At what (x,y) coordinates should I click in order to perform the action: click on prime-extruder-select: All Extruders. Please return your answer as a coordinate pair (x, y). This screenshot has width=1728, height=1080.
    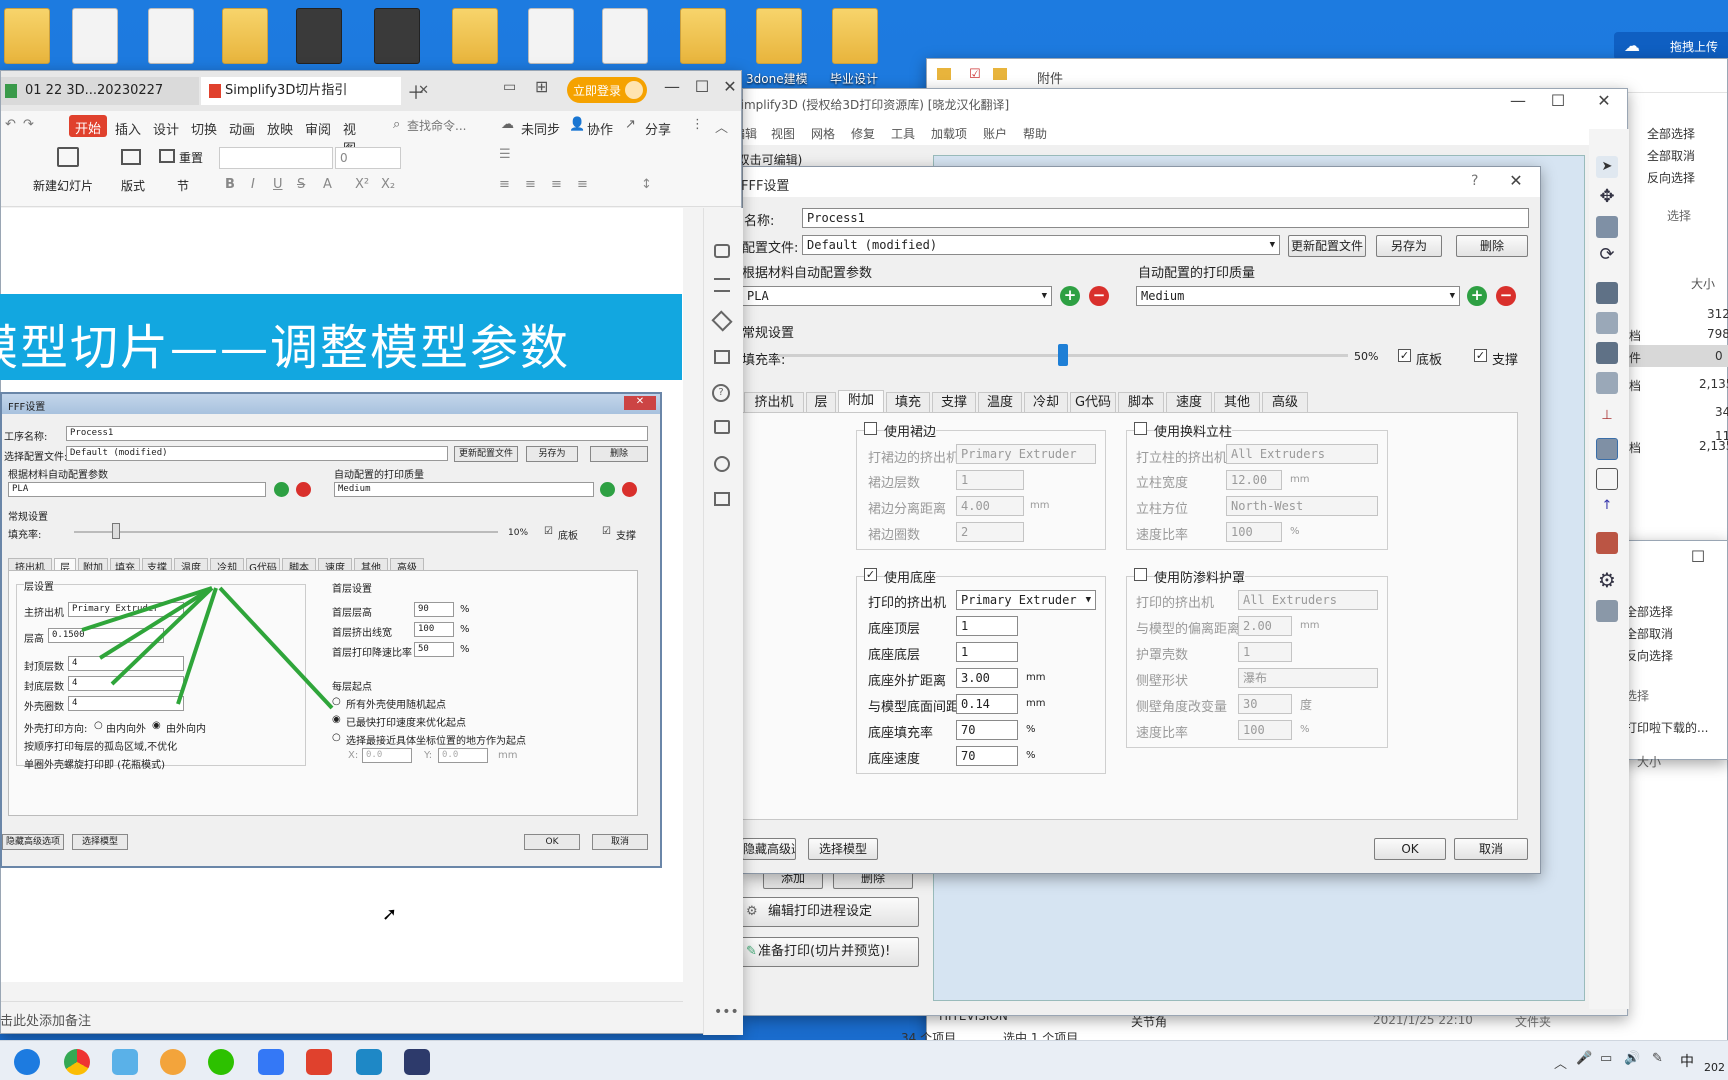
    Looking at the image, I should click on (1302, 454).